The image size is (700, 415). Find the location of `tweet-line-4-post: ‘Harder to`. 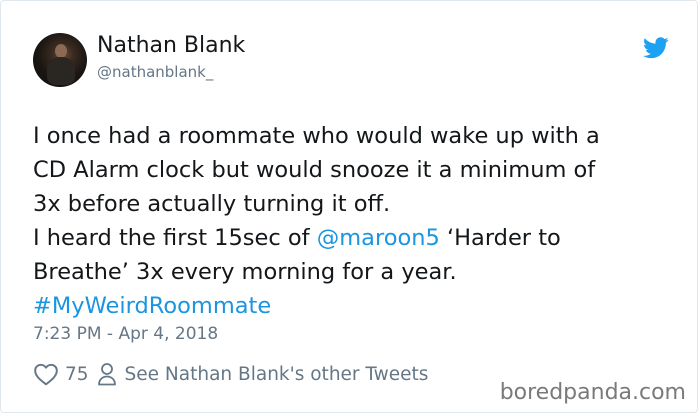

tweet-line-4-post: ‘Harder to is located at coordinates (500, 238).